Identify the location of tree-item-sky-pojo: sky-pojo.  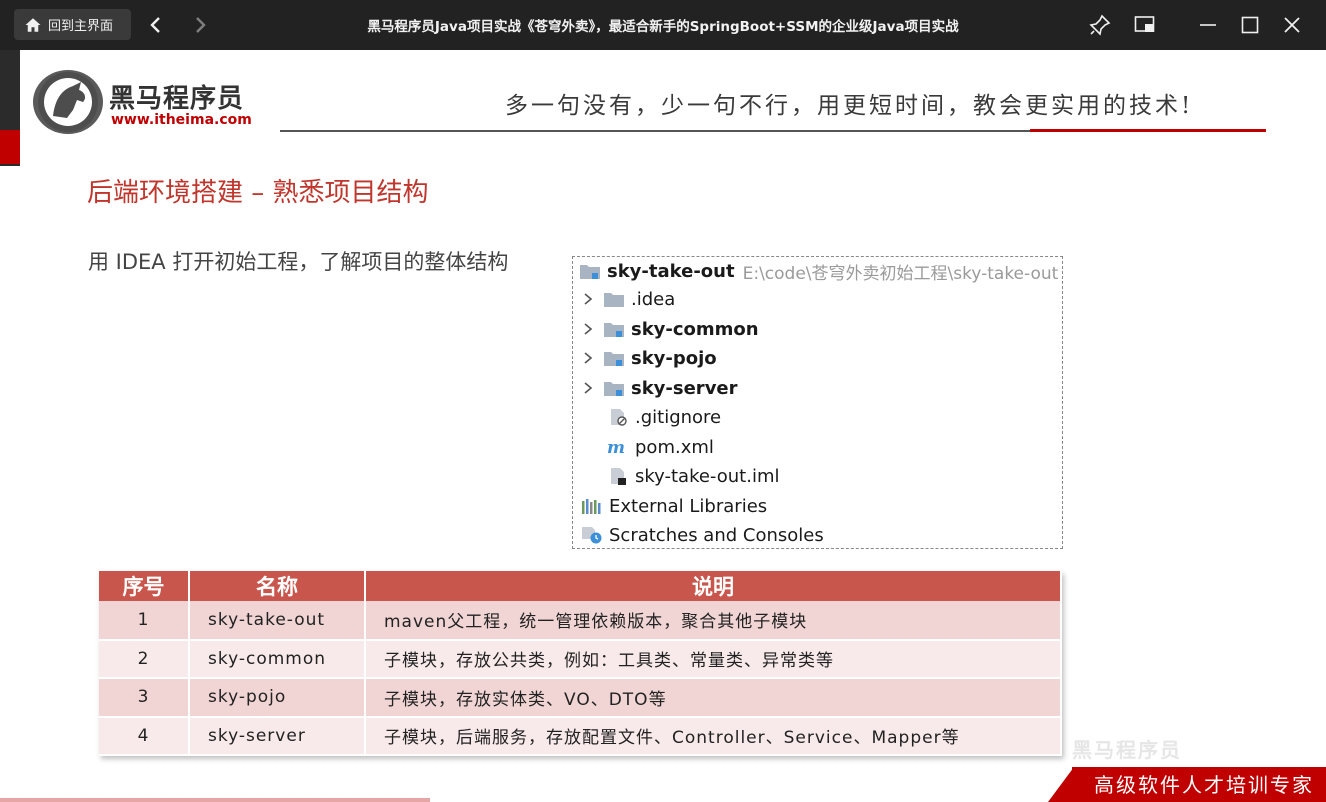
(649, 358).